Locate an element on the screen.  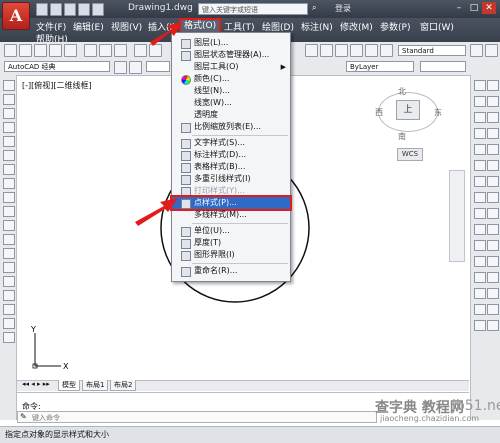
arrow-to-format-menu is located at coordinates (166, 34).